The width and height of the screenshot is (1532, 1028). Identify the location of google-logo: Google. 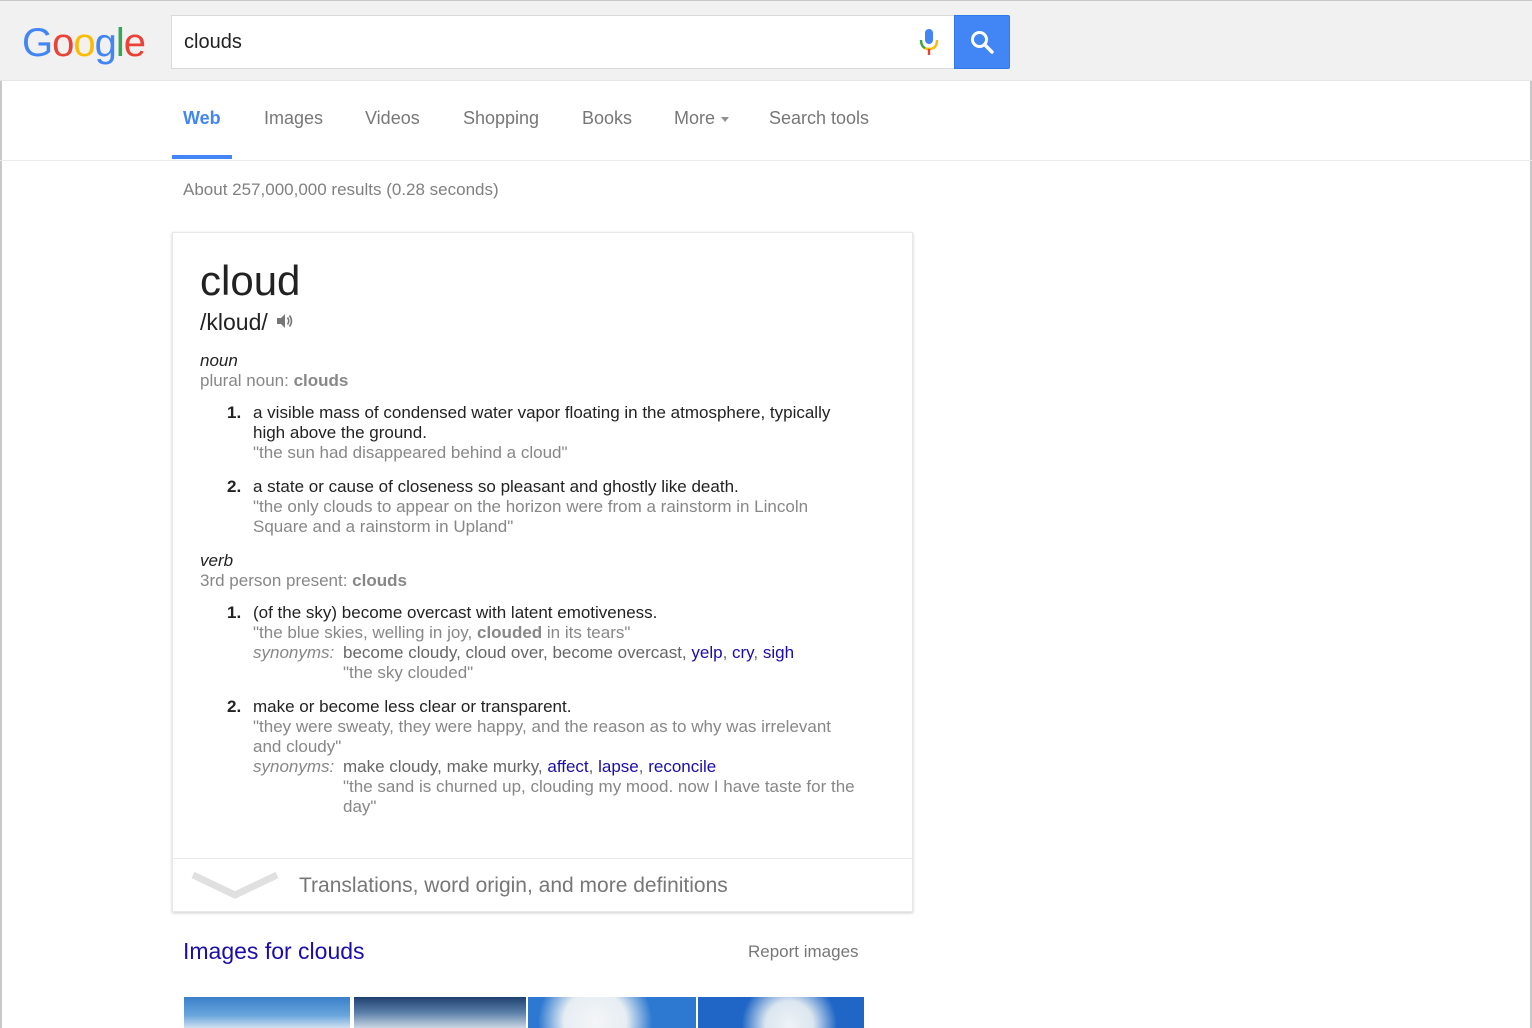
(84, 43).